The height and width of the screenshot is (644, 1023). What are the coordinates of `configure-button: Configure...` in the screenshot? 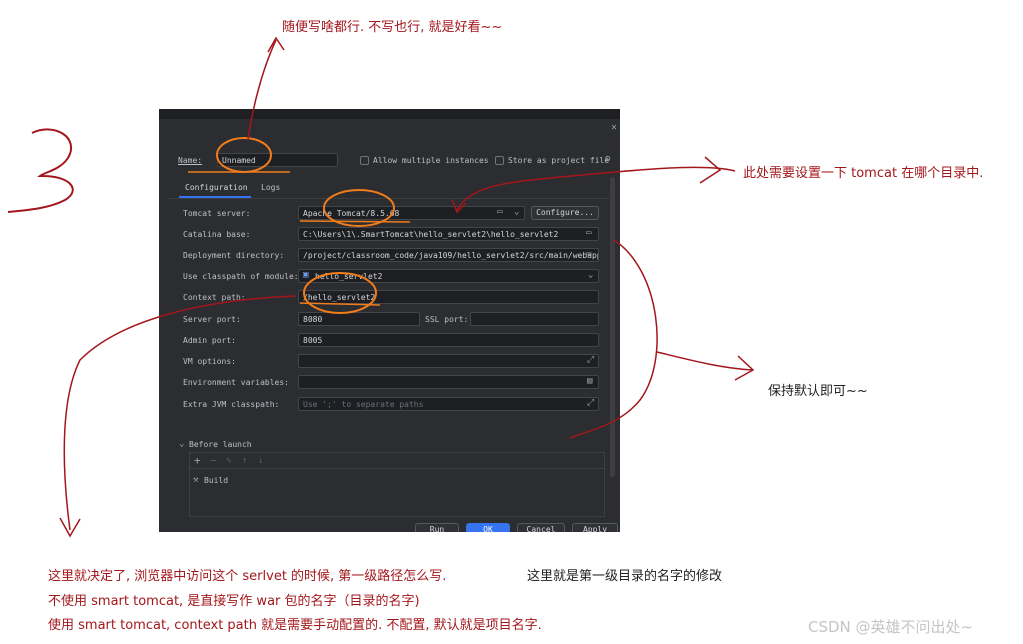 It's located at (565, 213).